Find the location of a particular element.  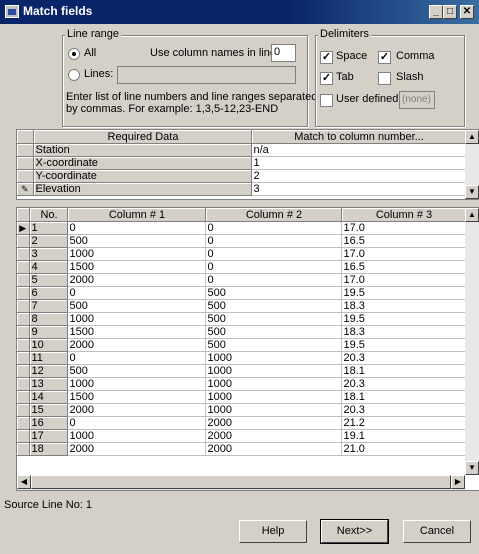

table-row: 7 500 500 18.3 is located at coordinates (241, 306).